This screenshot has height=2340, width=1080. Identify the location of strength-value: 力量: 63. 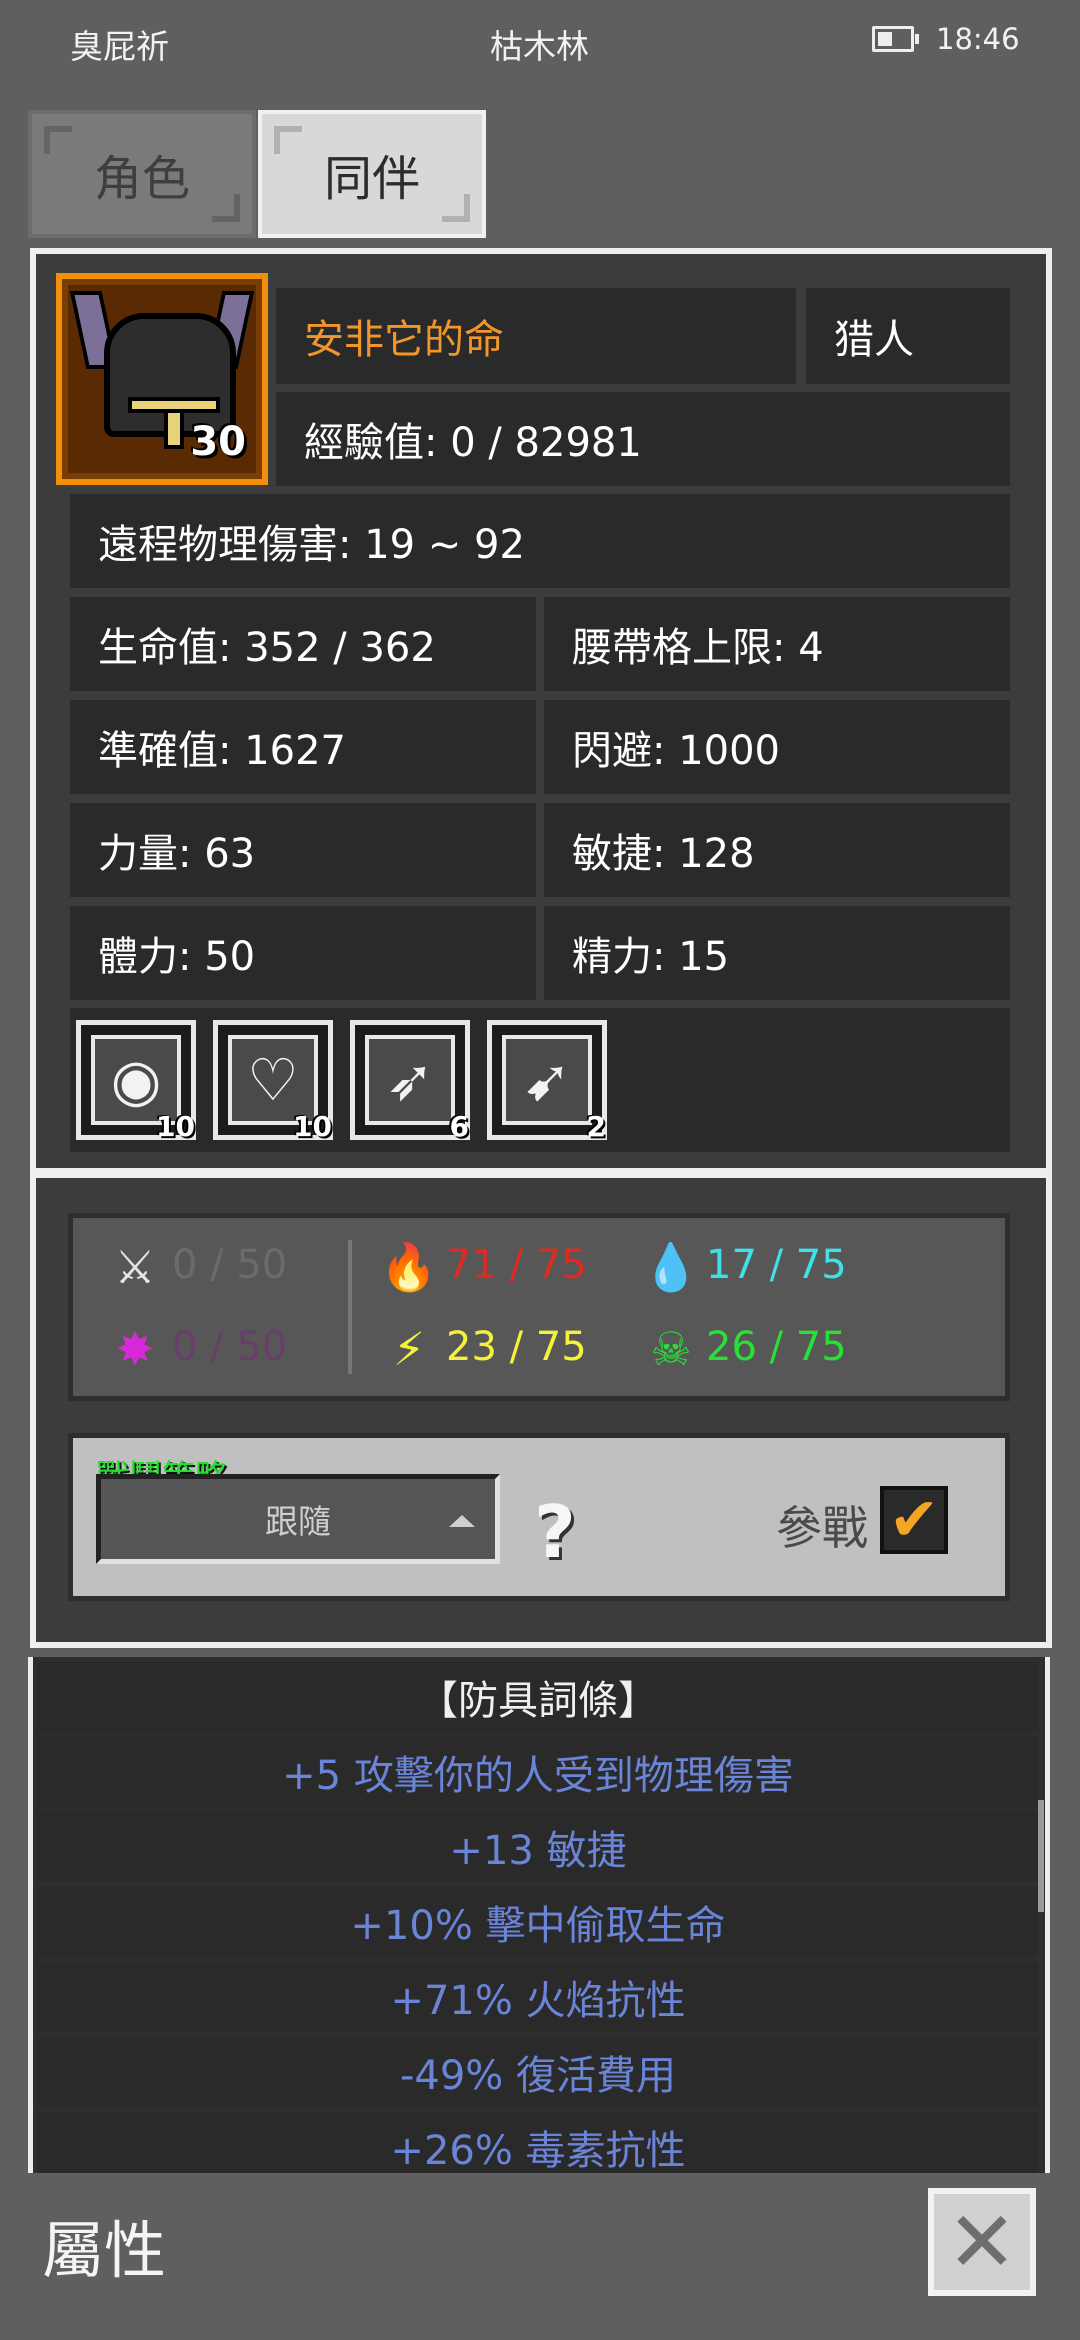
(303, 850).